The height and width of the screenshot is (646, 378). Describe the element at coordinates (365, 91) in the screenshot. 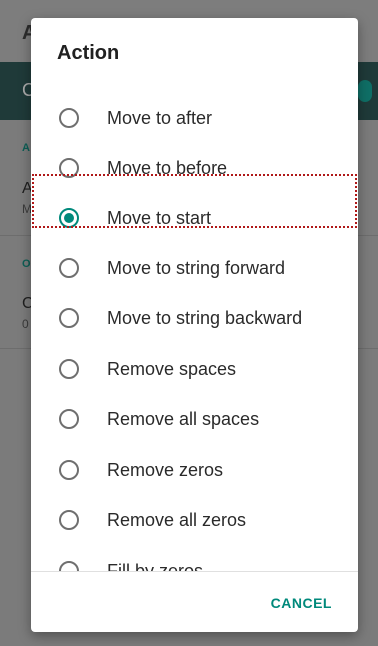

I see `app-toolbar-indicator` at that location.